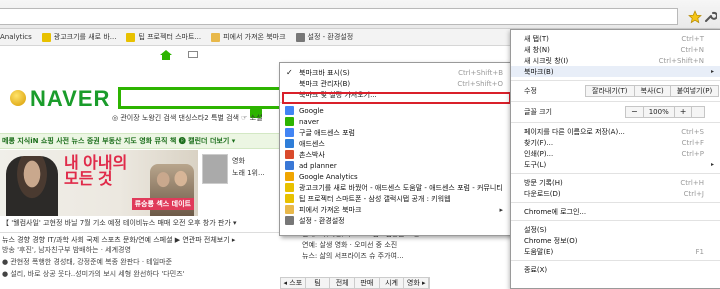  Describe the element at coordinates (289, 143) in the screenshot. I see `adsense-icon` at that location.